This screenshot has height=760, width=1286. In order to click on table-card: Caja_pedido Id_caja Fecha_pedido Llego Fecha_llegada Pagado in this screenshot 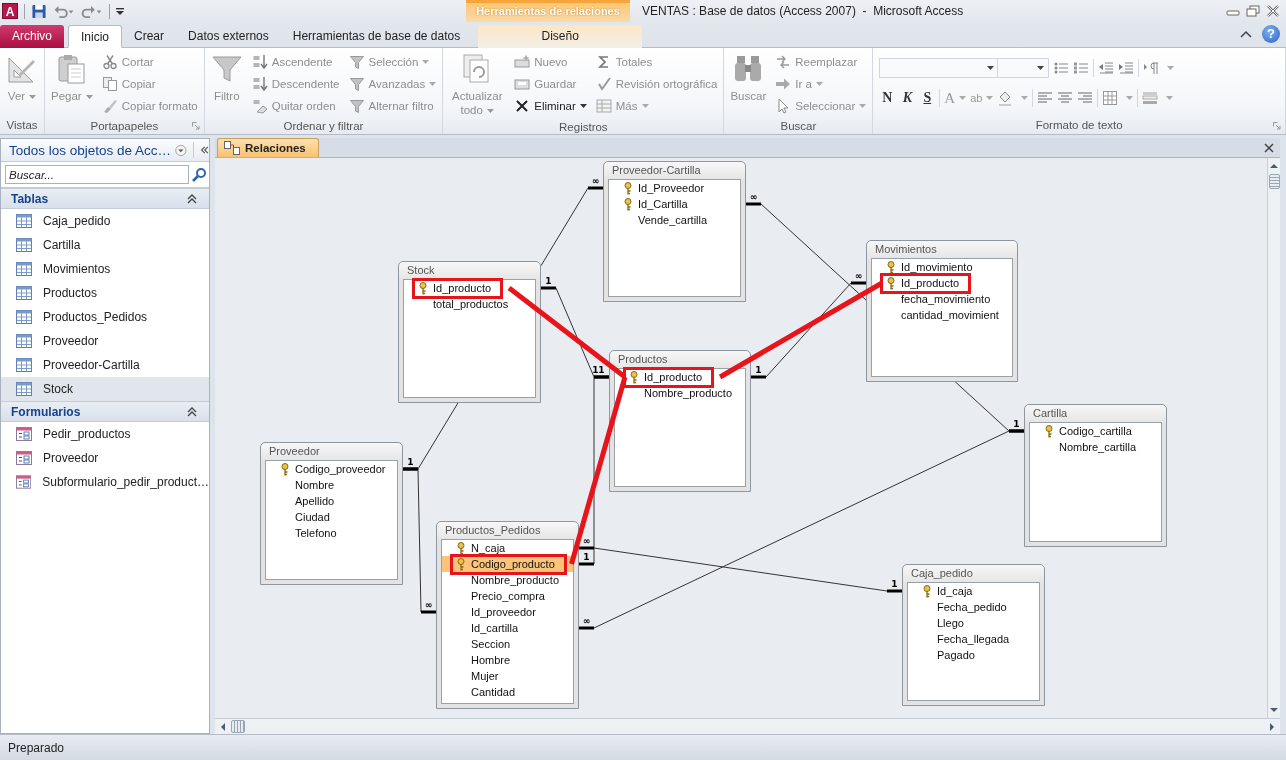, I will do `click(973, 635)`.